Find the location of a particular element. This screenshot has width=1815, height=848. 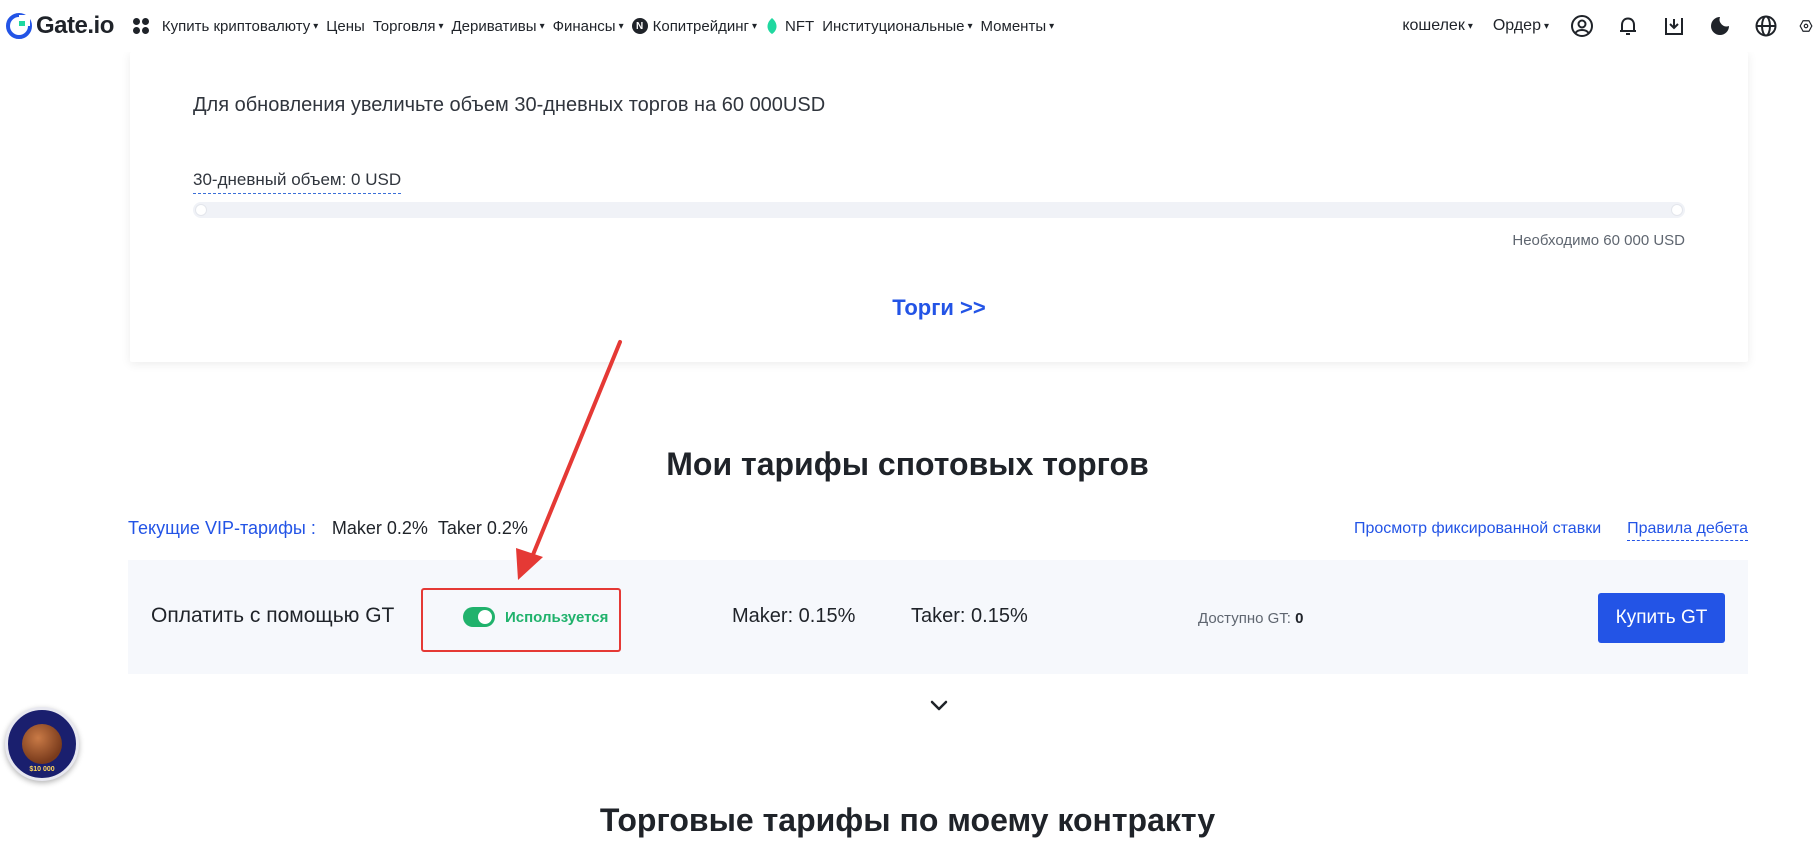

gt-available-value: 0 is located at coordinates (1299, 618).